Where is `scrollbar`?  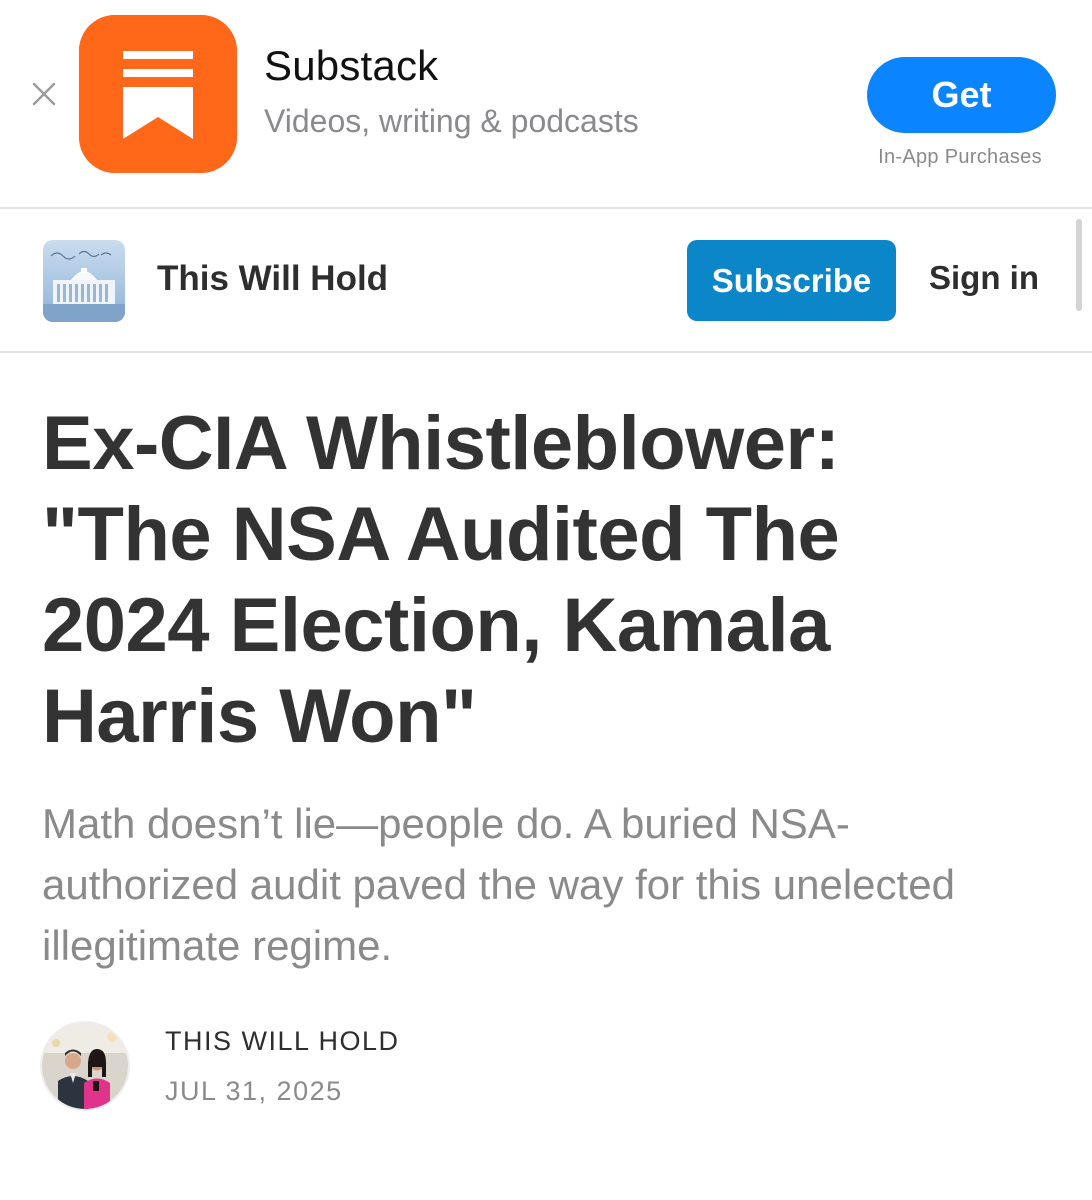 scrollbar is located at coordinates (1079, 265).